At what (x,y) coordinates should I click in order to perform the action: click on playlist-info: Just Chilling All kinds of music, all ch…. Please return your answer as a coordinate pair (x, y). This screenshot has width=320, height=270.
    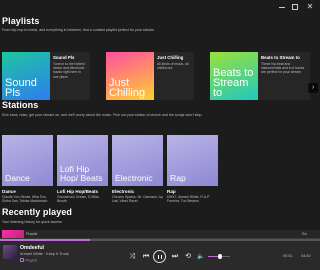
    Looking at the image, I should click on (174, 76).